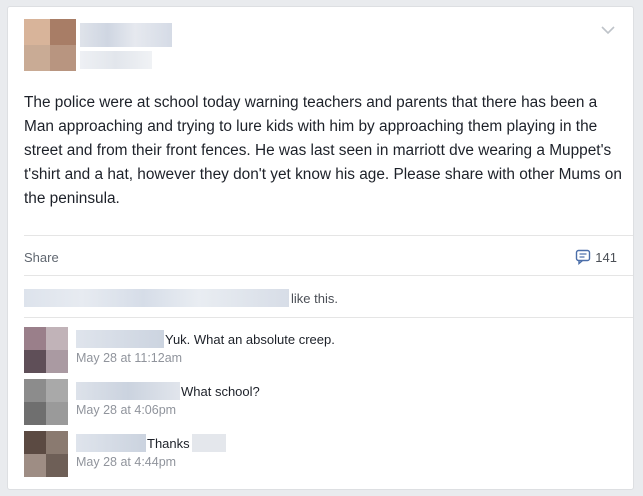 Image resolution: width=643 pixels, height=496 pixels. I want to click on likers-redacted, so click(156, 298).